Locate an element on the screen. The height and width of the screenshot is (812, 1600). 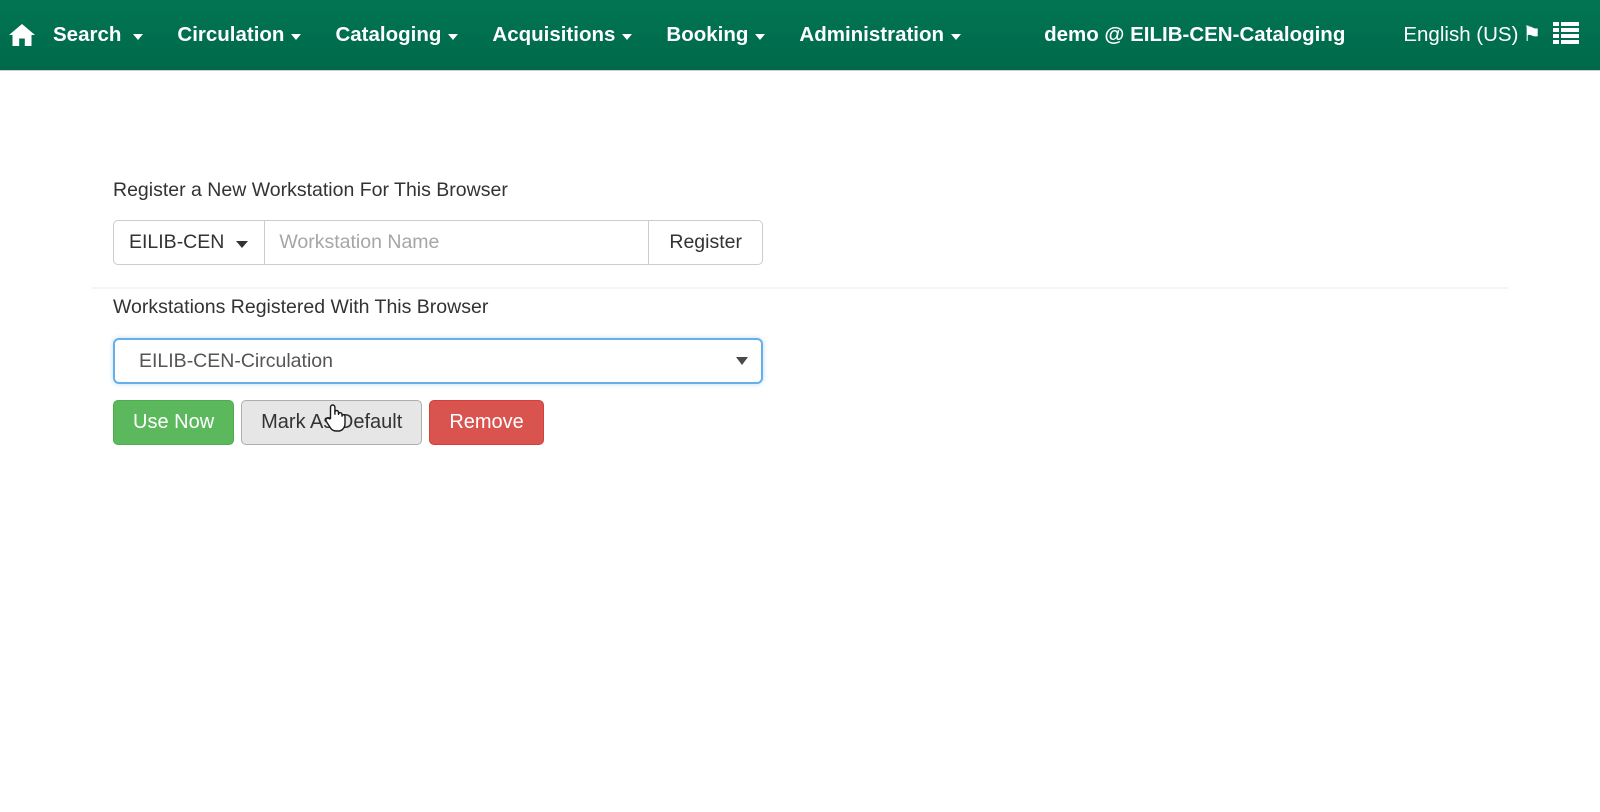
language-selector: English (US) ⚑ is located at coordinates (1472, 35).